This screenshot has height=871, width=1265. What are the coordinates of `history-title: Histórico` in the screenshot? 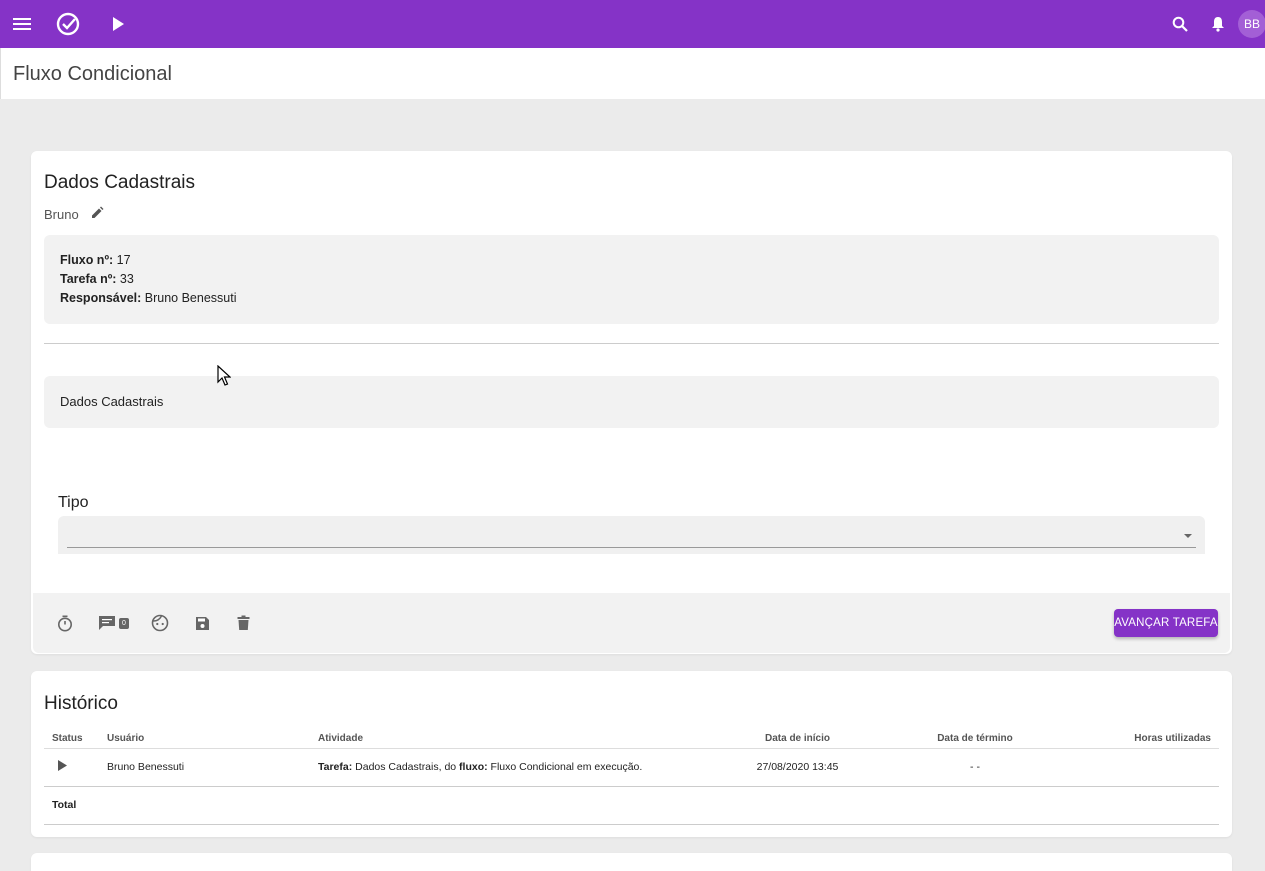 It's located at (81, 703).